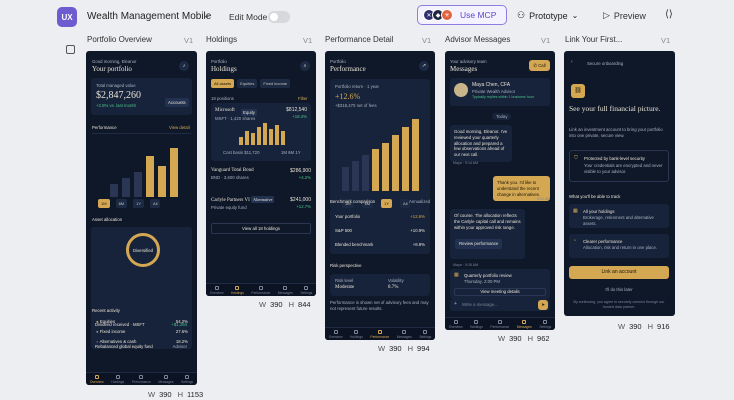  Describe the element at coordinates (300, 171) in the screenshot. I see `holding-value: $286,900` at that location.